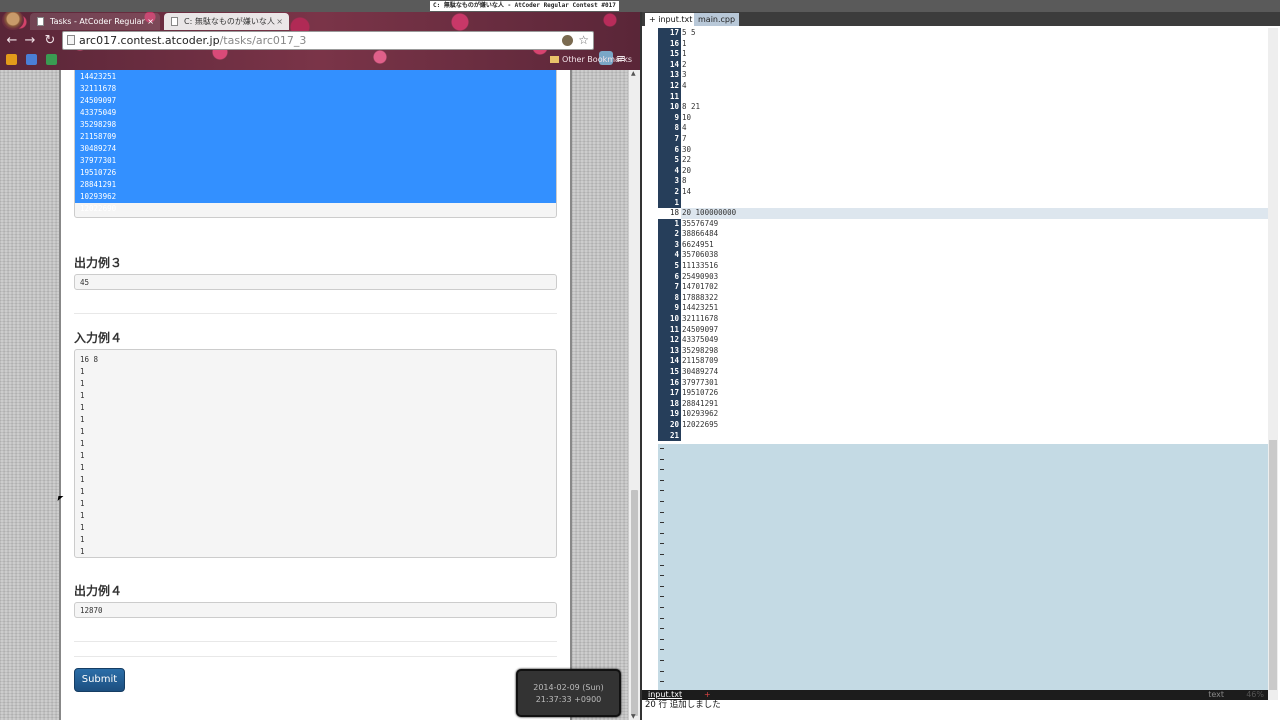 Image resolution: width=1280 pixels, height=720 pixels. What do you see at coordinates (963, 287) in the screenshot?
I see `editor-line: 7 14701702` at bounding box center [963, 287].